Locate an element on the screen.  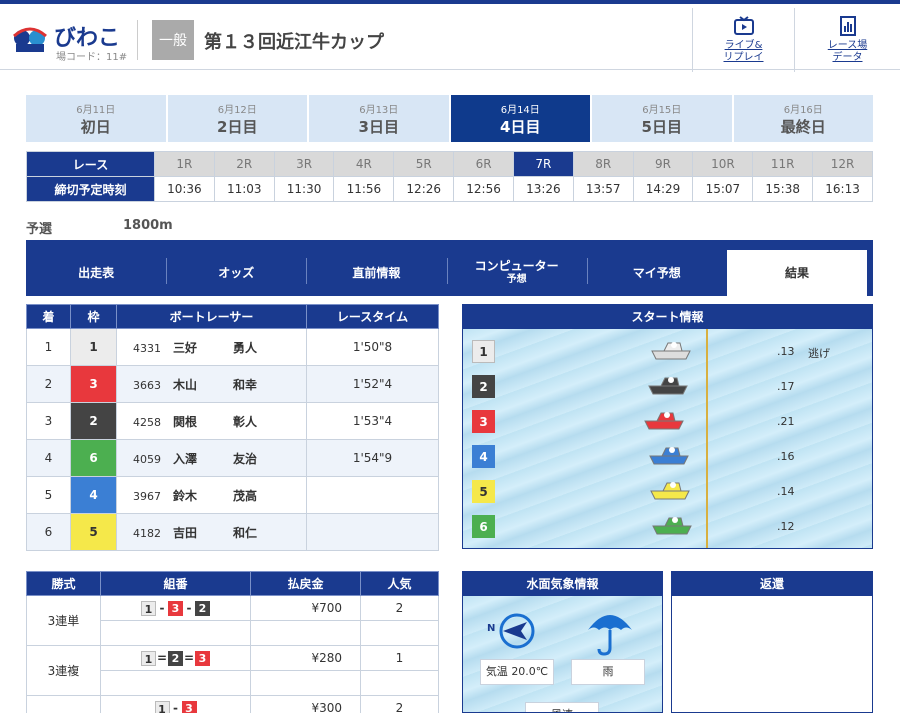
race-row-label: レース is located at coordinates (90, 164).